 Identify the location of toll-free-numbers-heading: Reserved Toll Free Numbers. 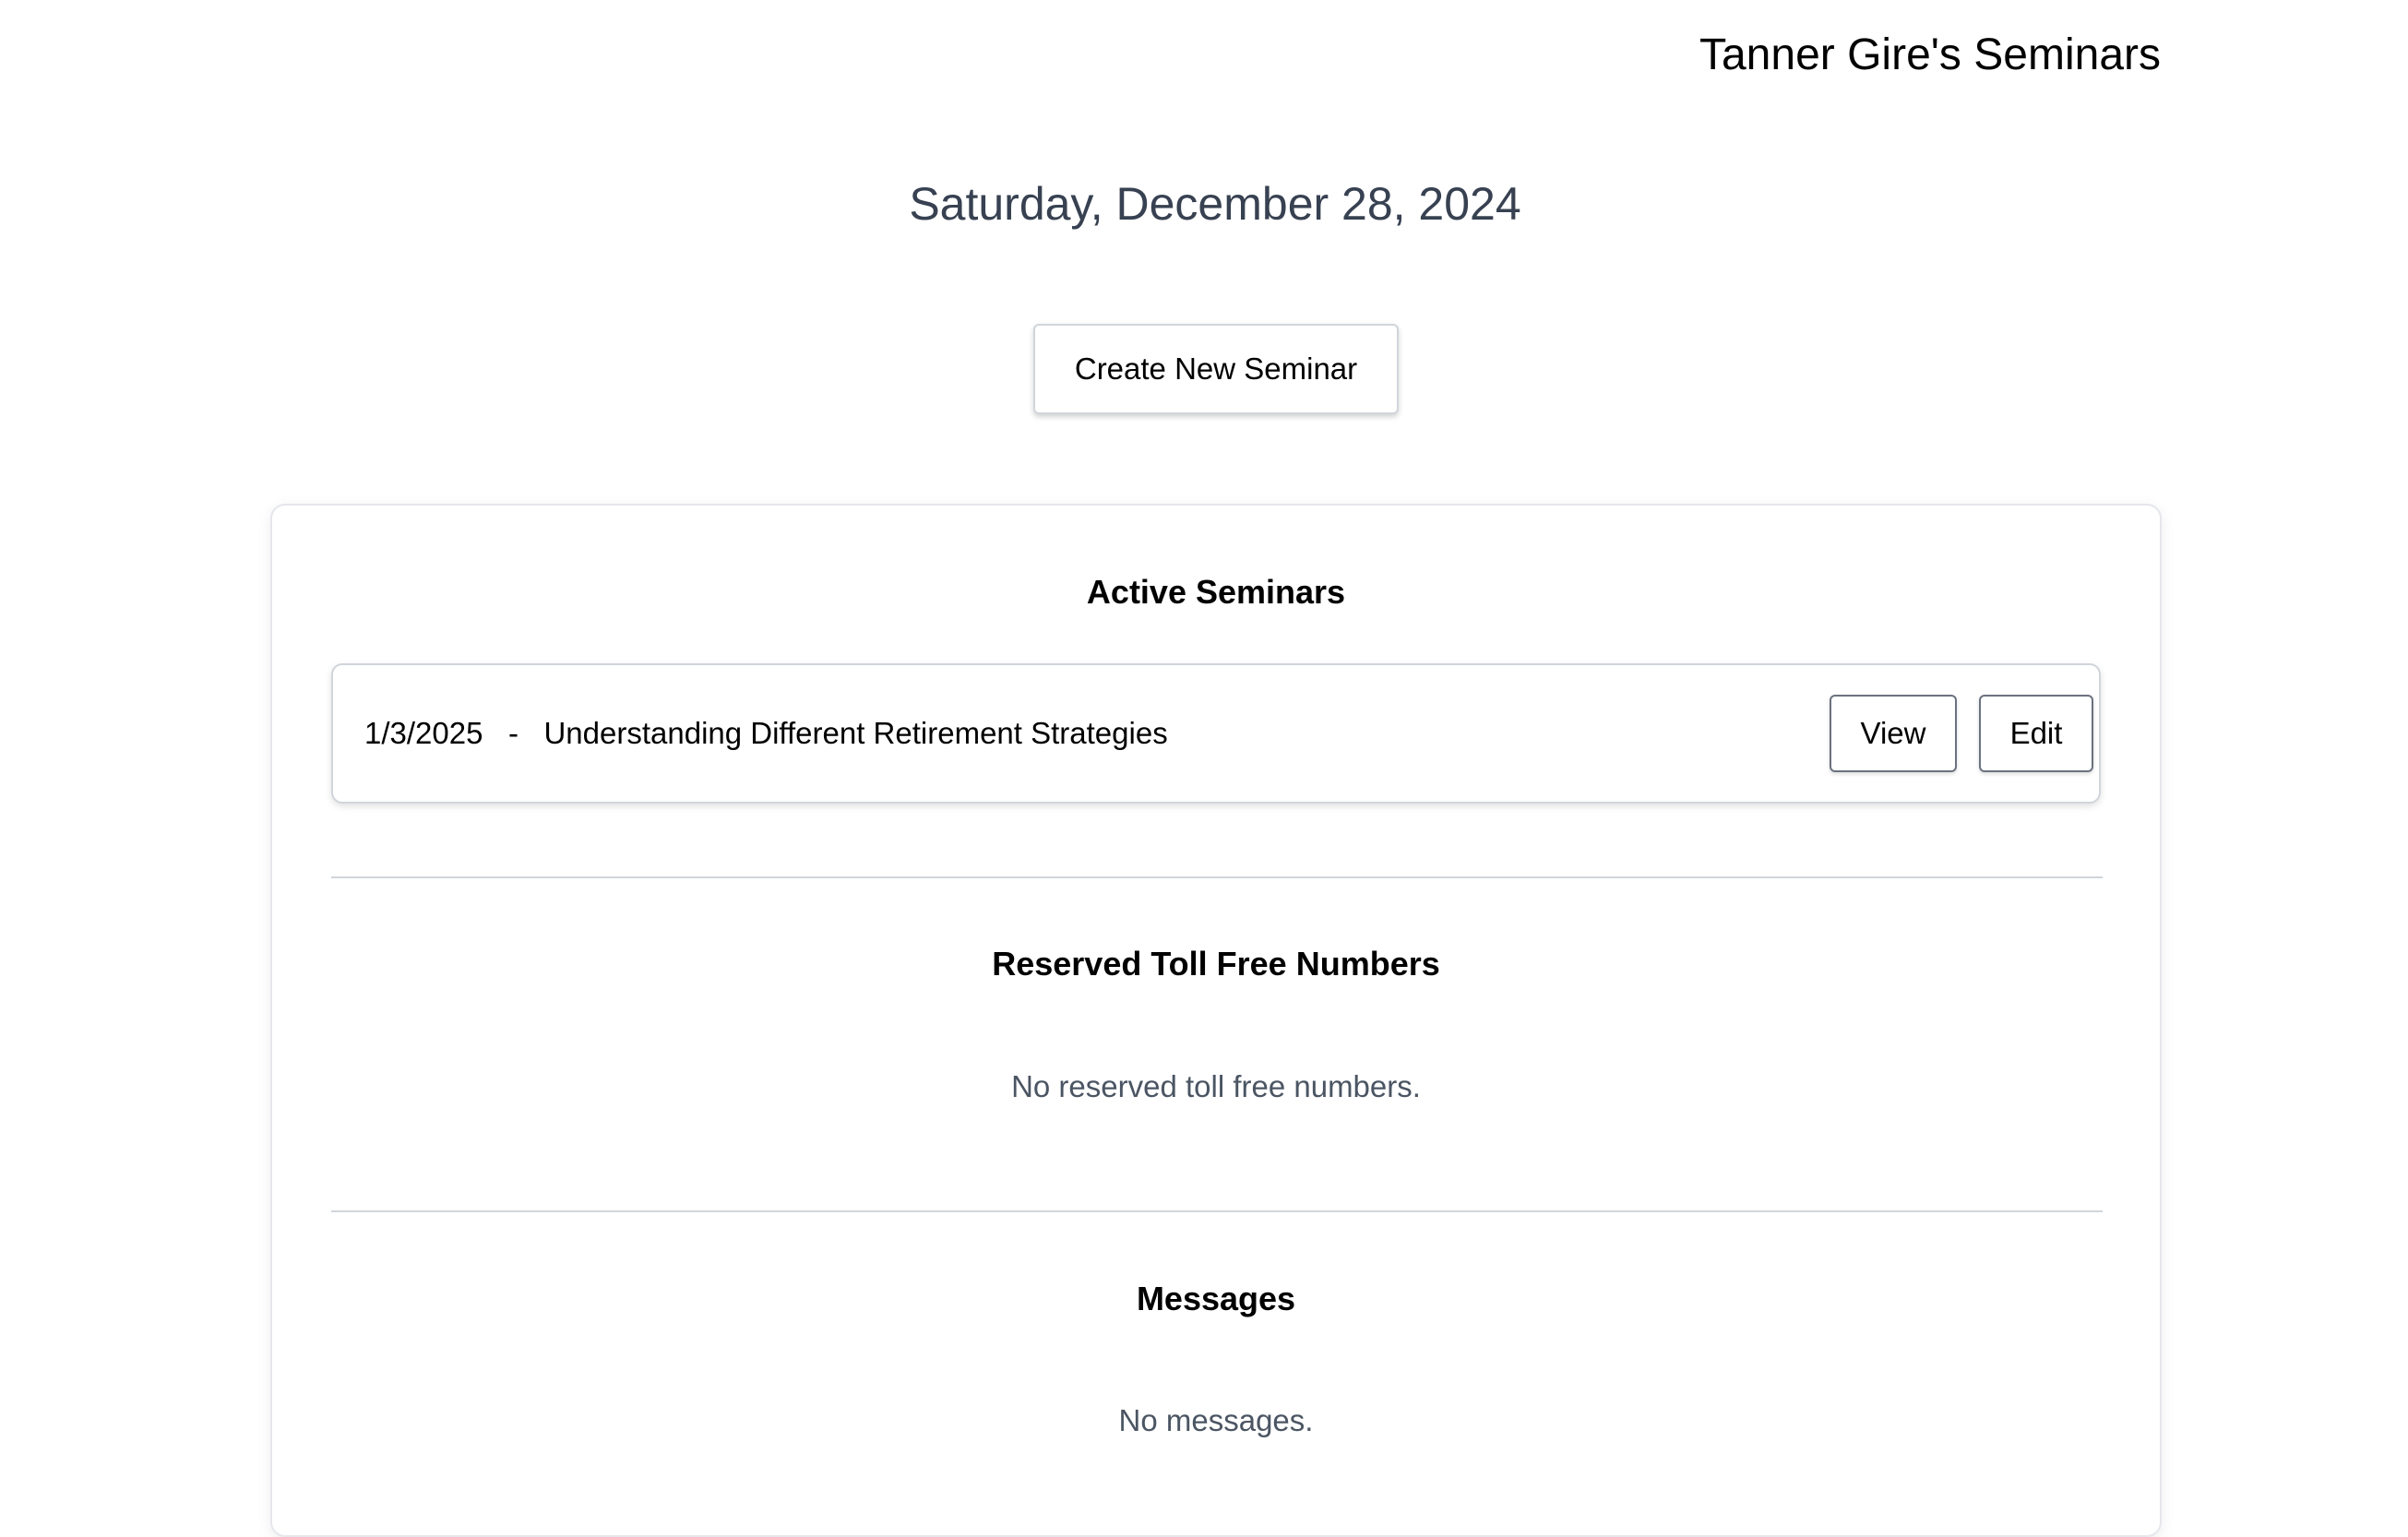
(1216, 964).